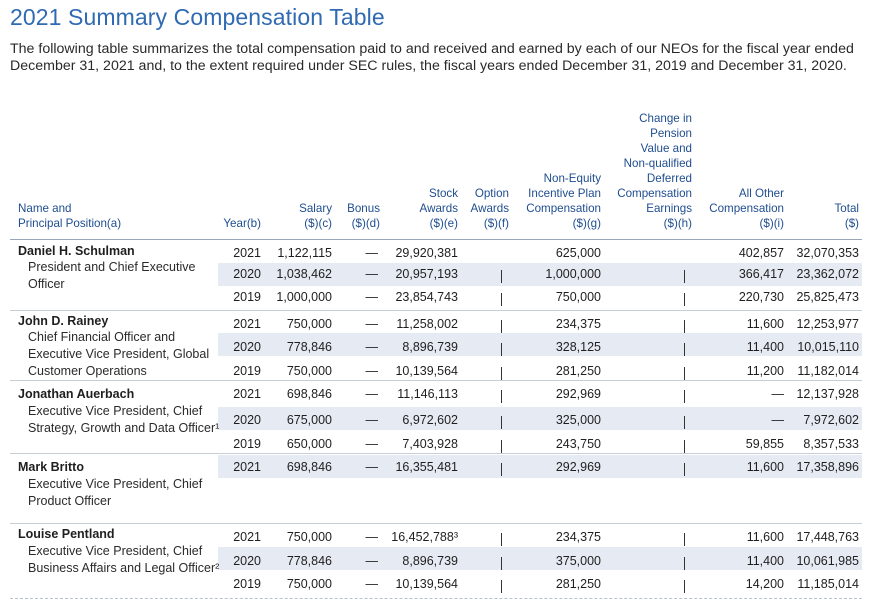 The height and width of the screenshot is (602, 890). I want to click on cell-nonequity: 292,969, so click(578, 467).